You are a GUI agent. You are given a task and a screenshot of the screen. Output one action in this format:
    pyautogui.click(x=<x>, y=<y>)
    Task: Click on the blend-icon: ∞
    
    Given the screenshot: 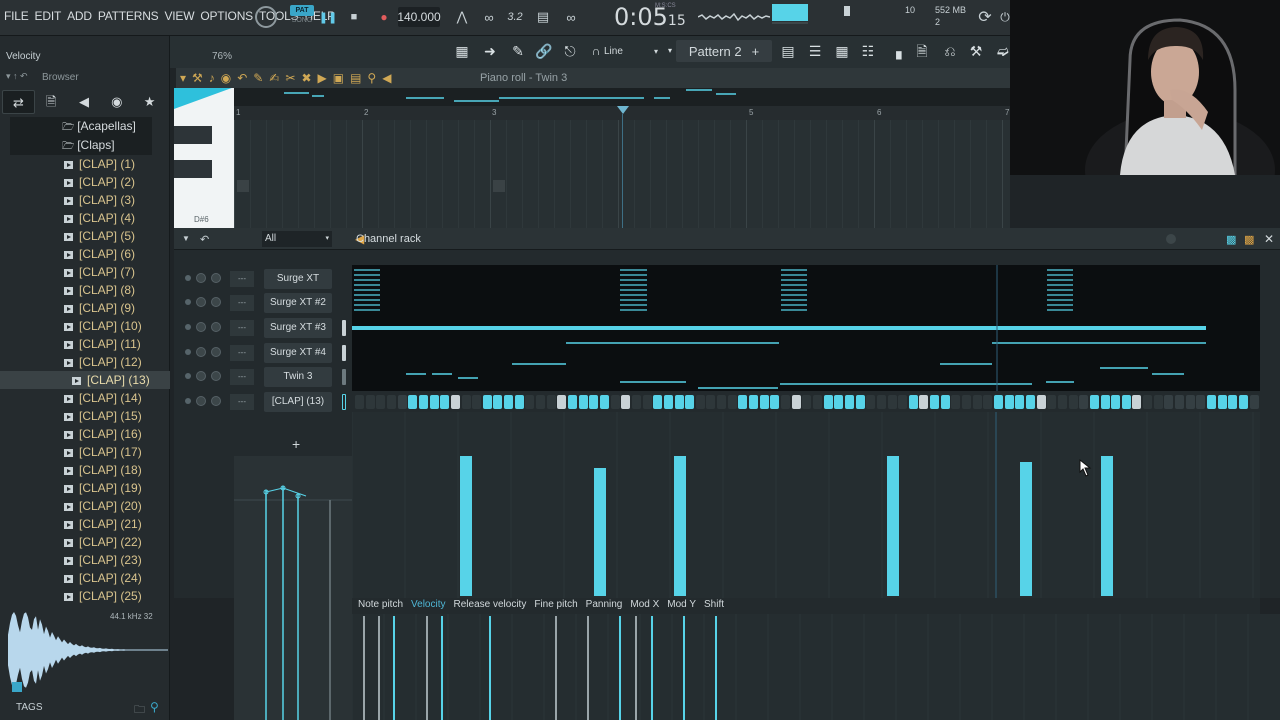 What is the action you would take?
    pyautogui.click(x=571, y=17)
    